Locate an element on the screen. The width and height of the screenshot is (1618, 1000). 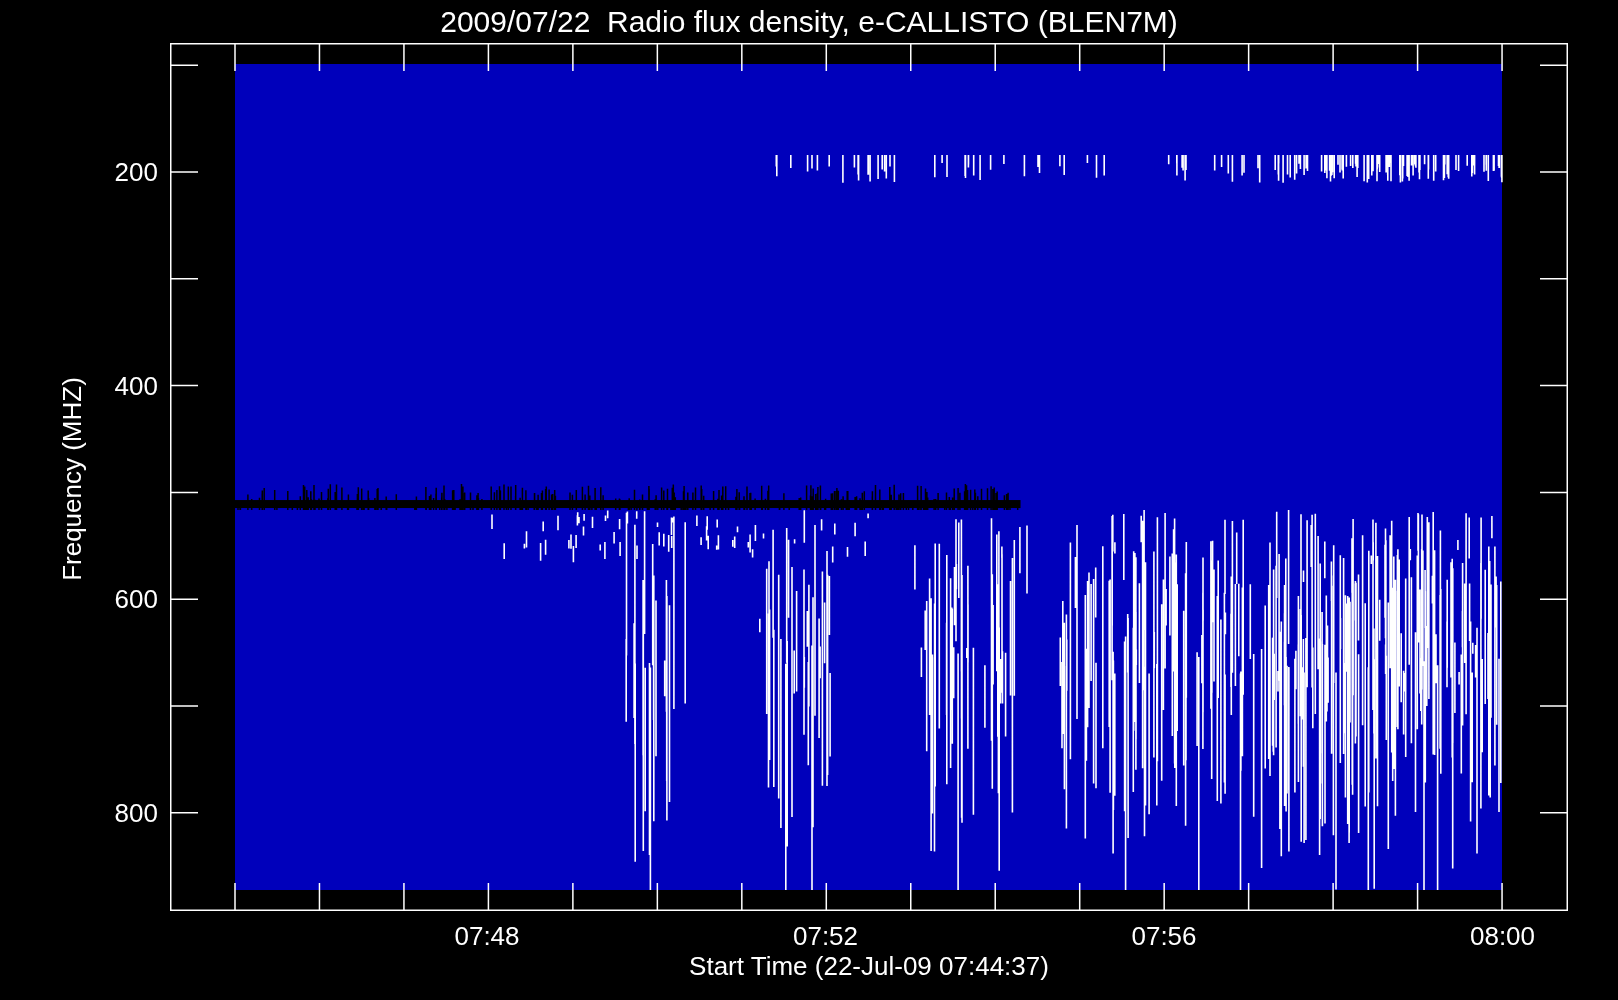
chart-title: 2009/07/22 Radio flux density, e-CALLISTO (BLEN7M) is located at coordinates (809, 21).